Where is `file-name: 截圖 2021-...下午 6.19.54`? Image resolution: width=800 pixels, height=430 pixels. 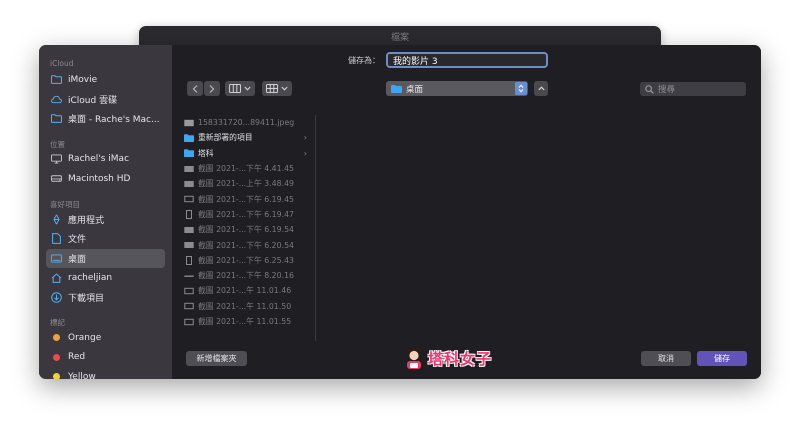 file-name: 截圖 2021-...下午 6.19.54 is located at coordinates (246, 230).